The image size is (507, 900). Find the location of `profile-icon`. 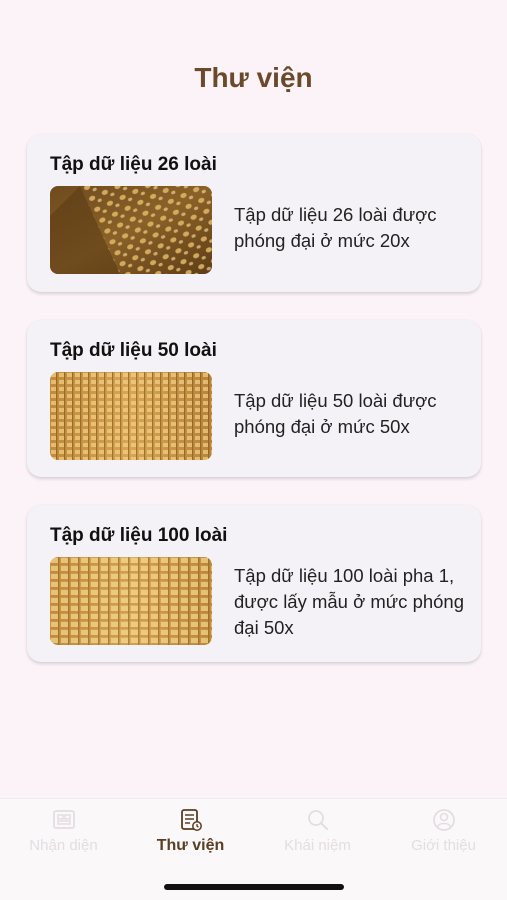

profile-icon is located at coordinates (443, 820).